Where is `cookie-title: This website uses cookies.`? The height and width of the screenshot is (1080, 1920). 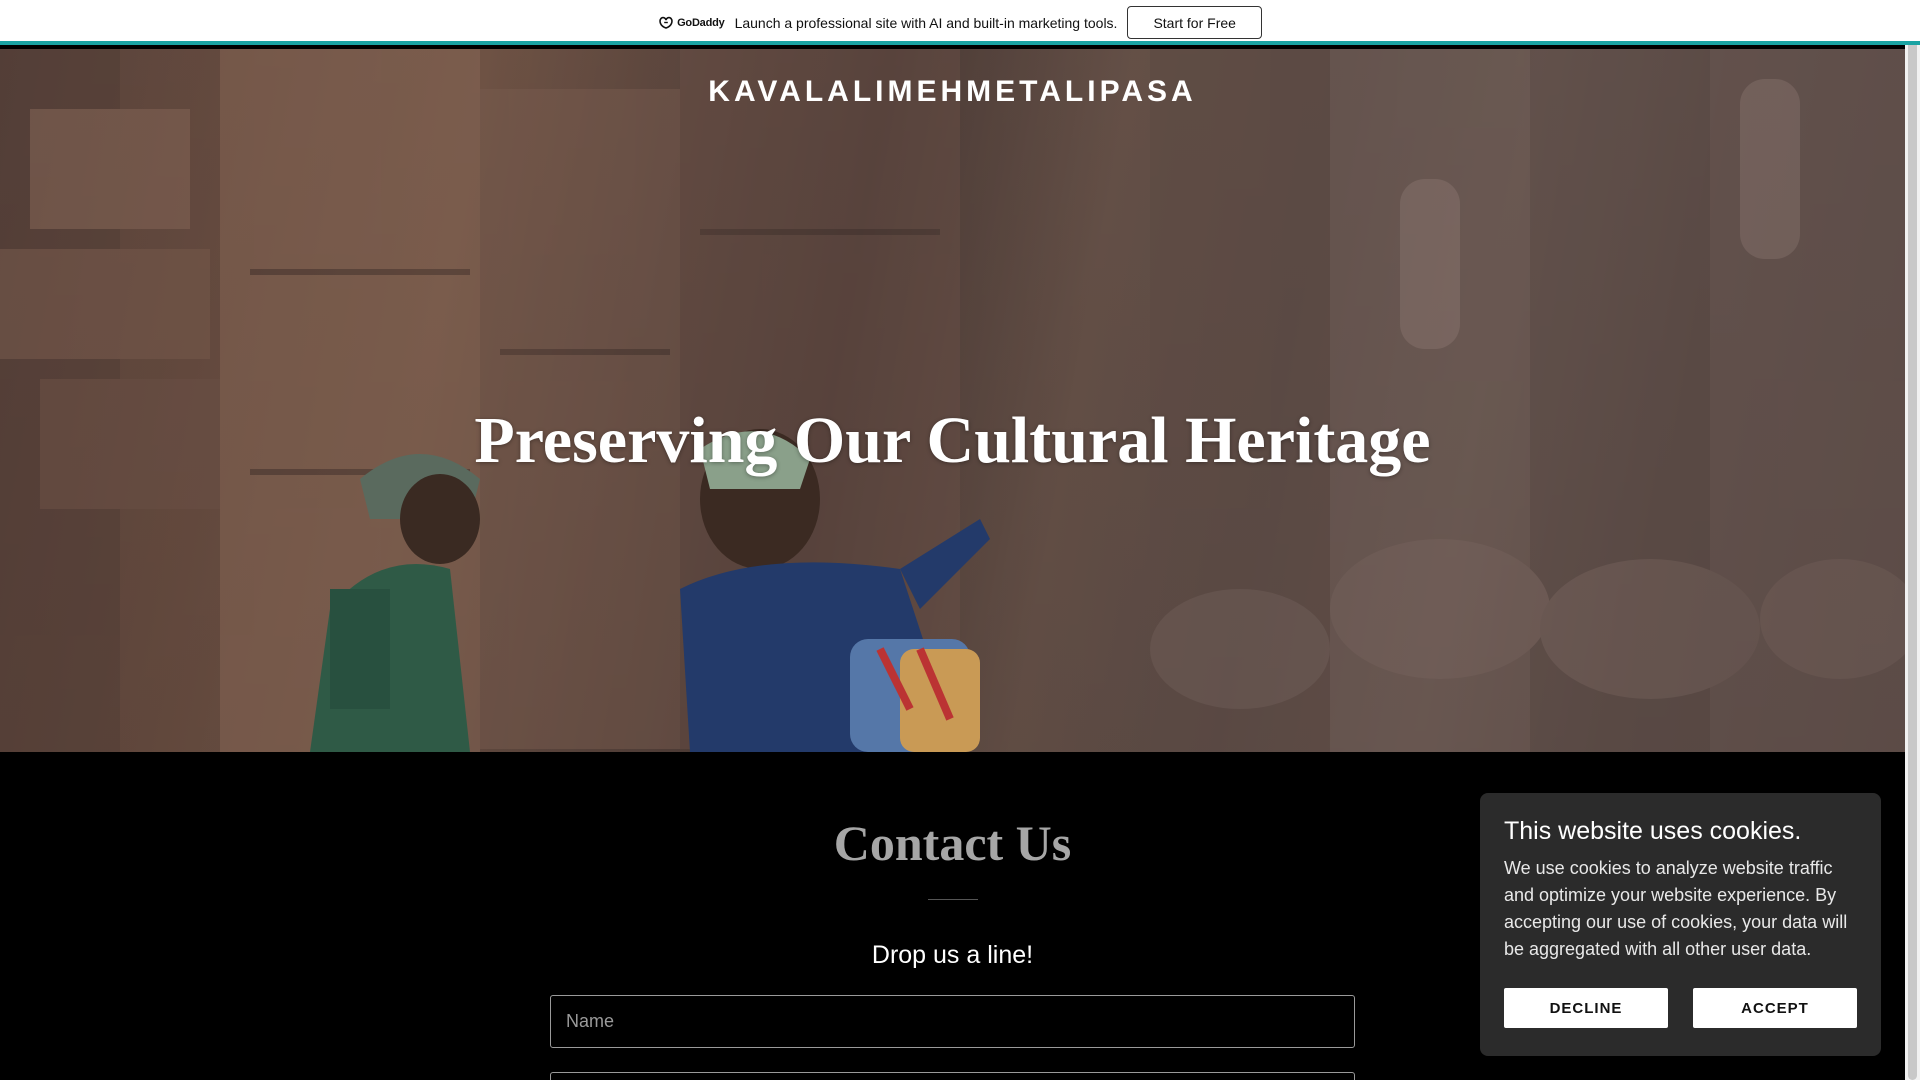
cookie-title: This website uses cookies. is located at coordinates (1653, 831).